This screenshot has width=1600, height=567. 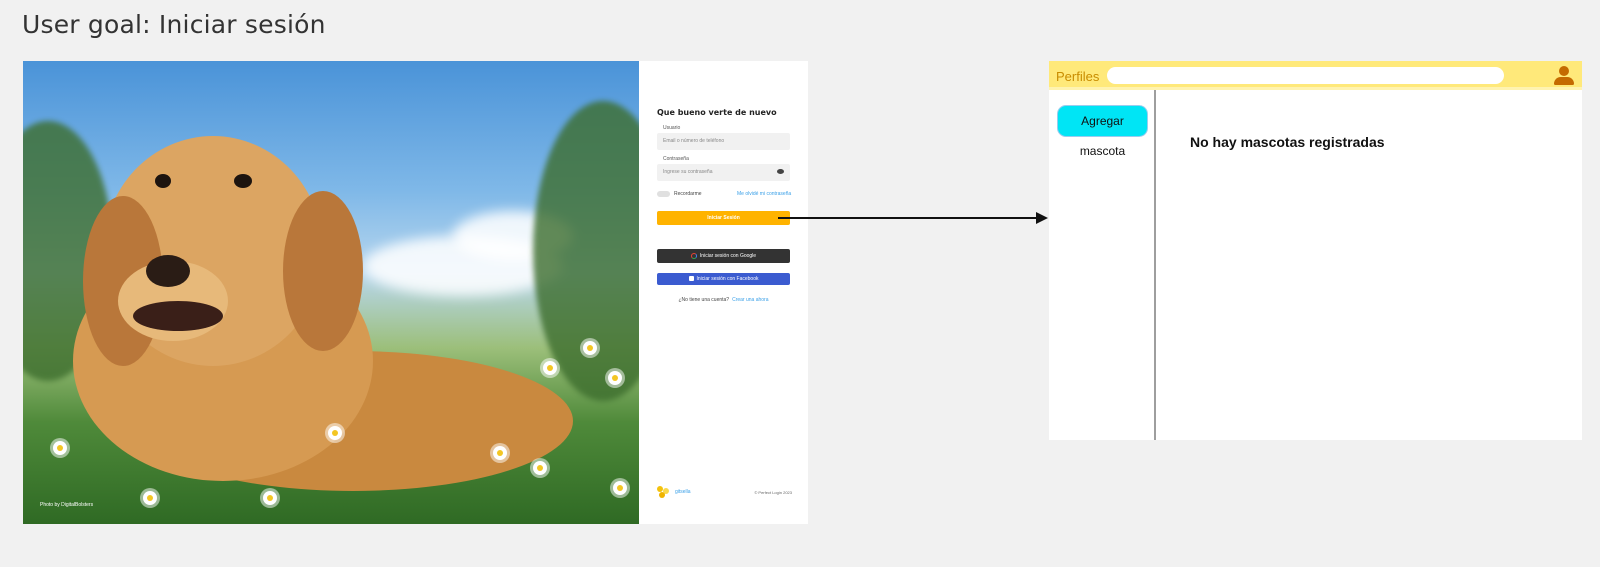 I want to click on profiles-title: Perfiles, so click(x=1078, y=76).